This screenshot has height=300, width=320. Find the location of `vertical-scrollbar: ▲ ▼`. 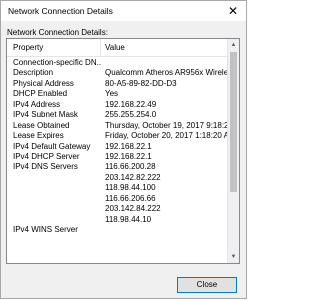

vertical-scrollbar: ▲ ▼ is located at coordinates (233, 151).